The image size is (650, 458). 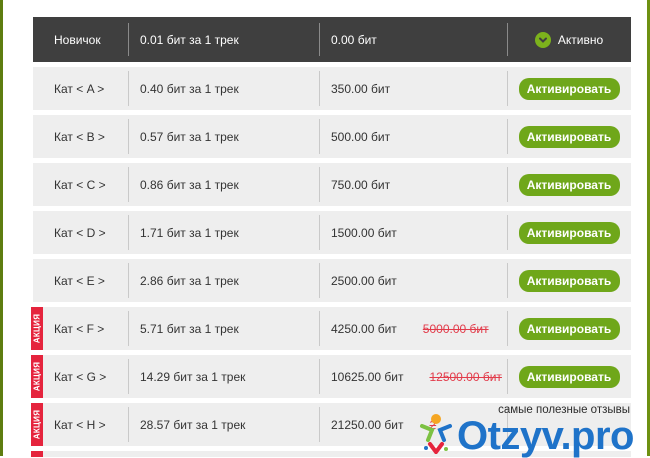 I want to click on tariff-rate: 0.86 бит за 1 трек, so click(x=189, y=184).